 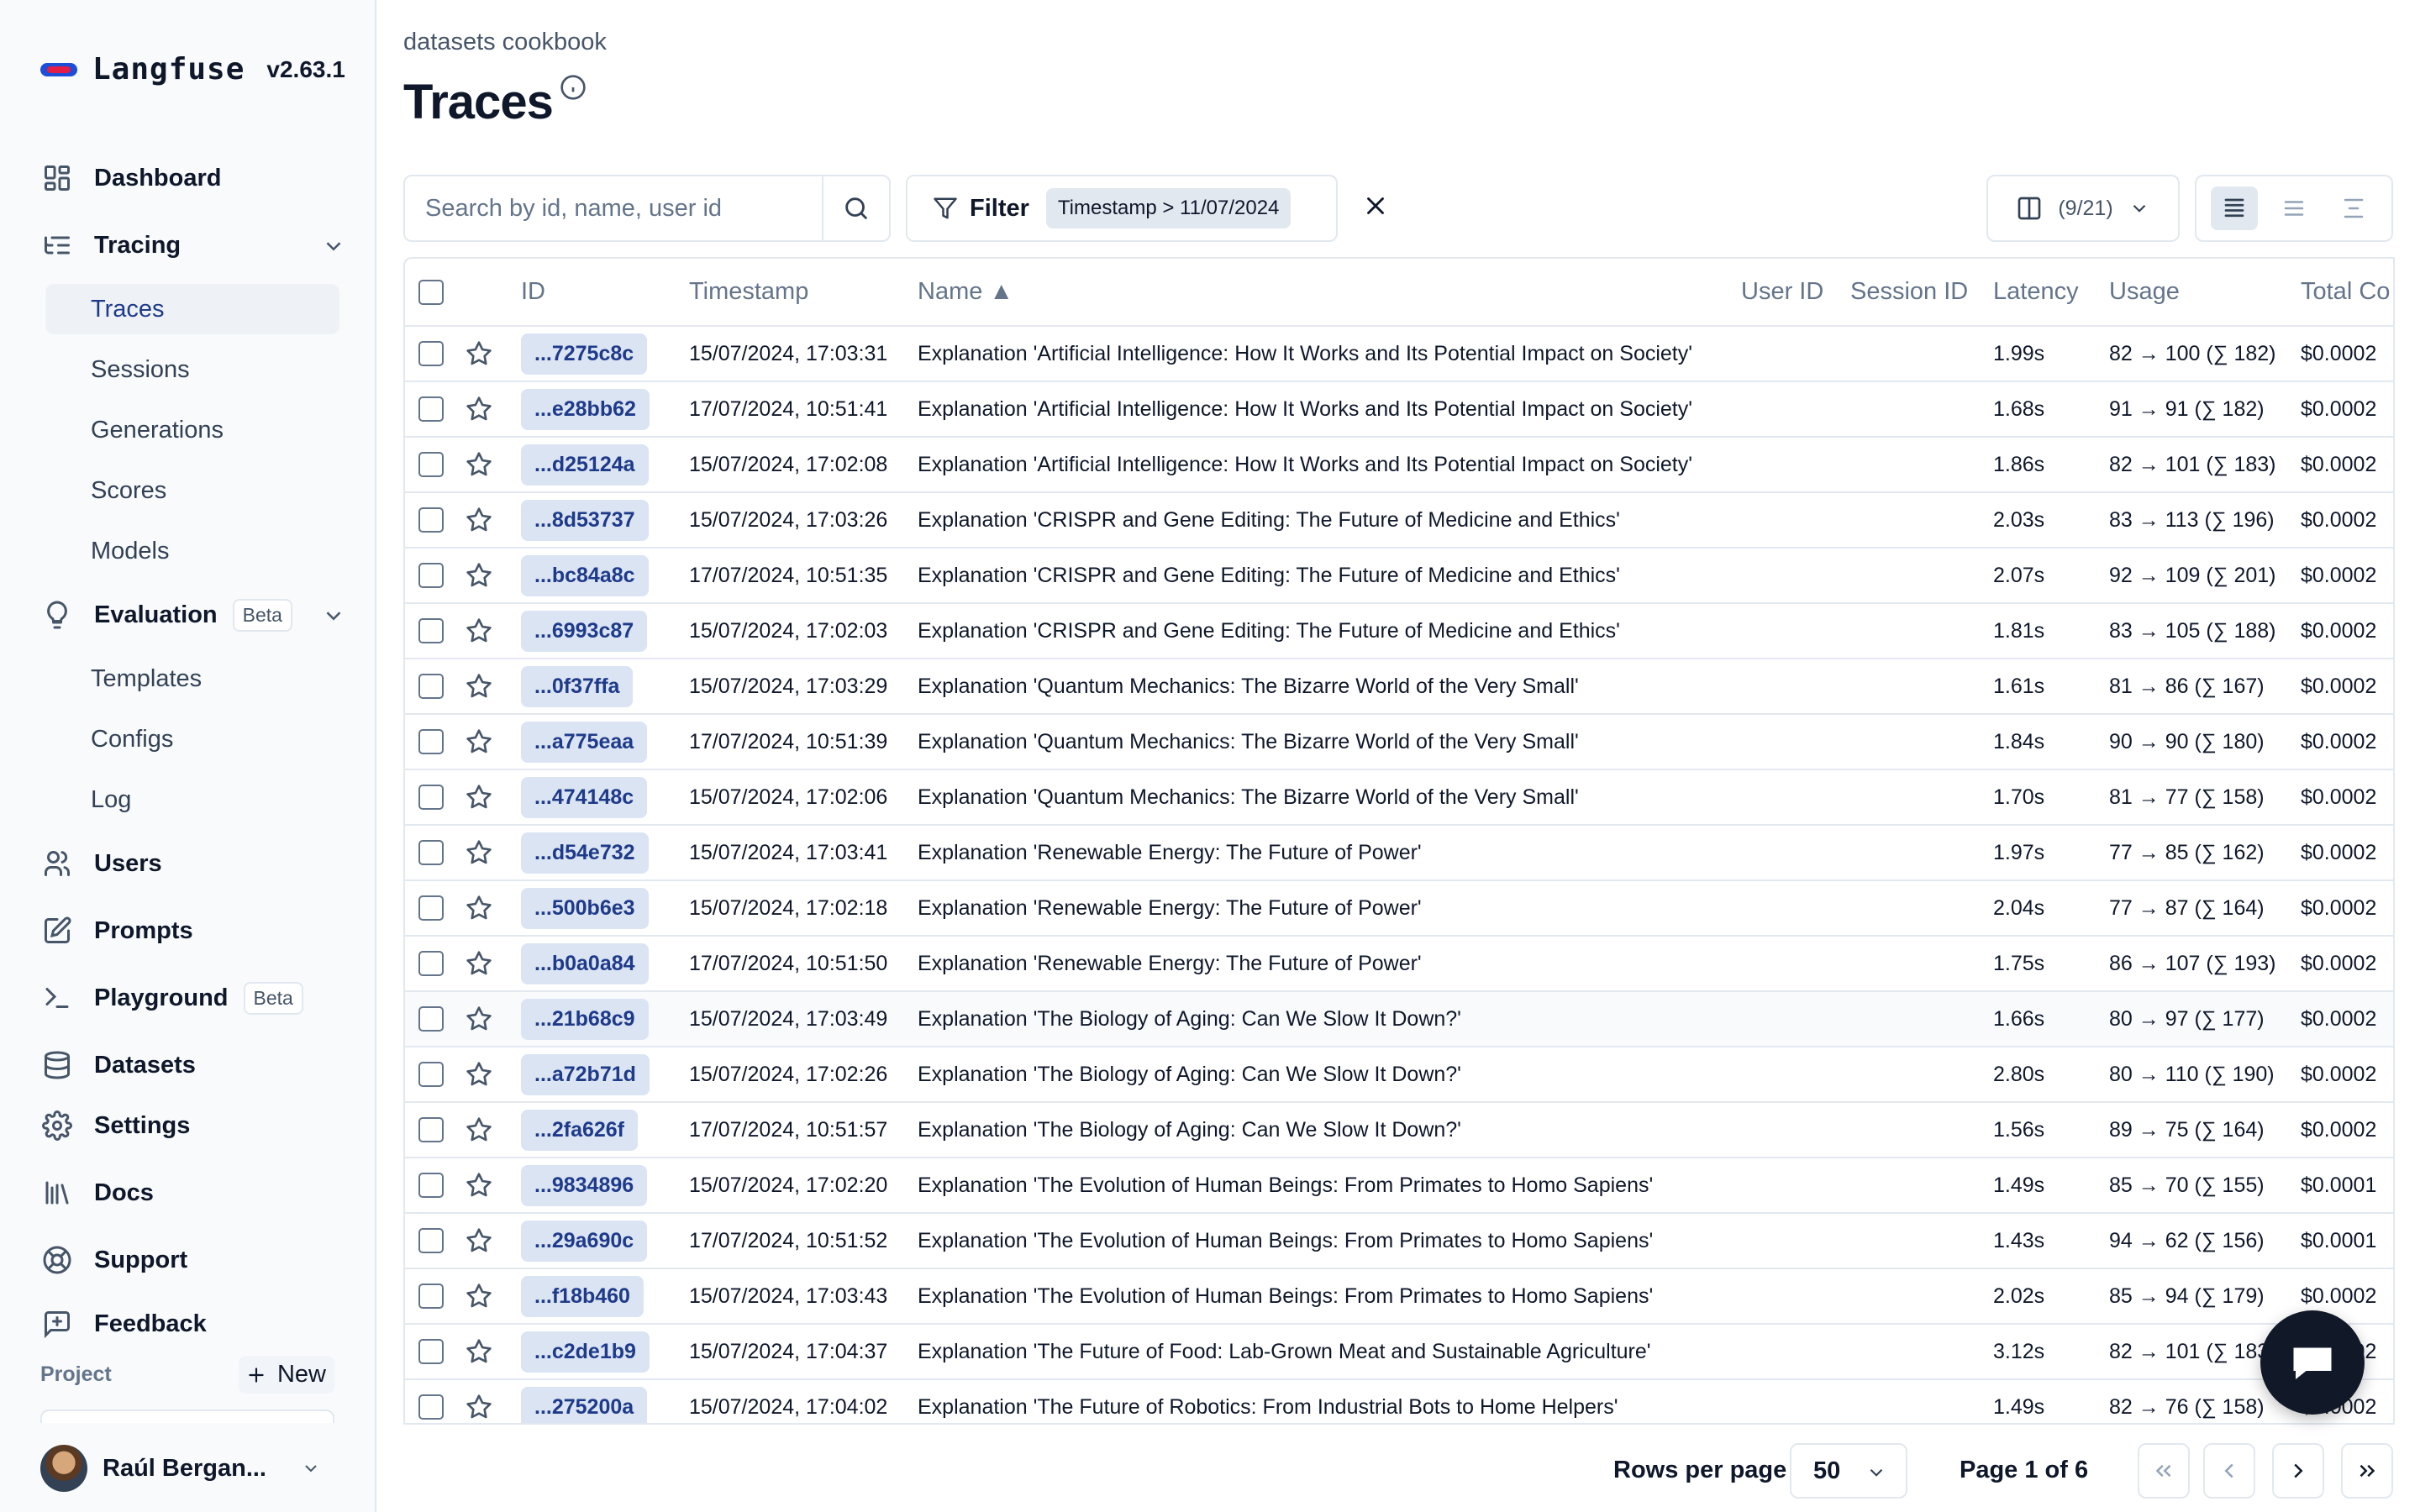 What do you see at coordinates (193, 1125) in the screenshot?
I see `sidebar-item-settings: Settings` at bounding box center [193, 1125].